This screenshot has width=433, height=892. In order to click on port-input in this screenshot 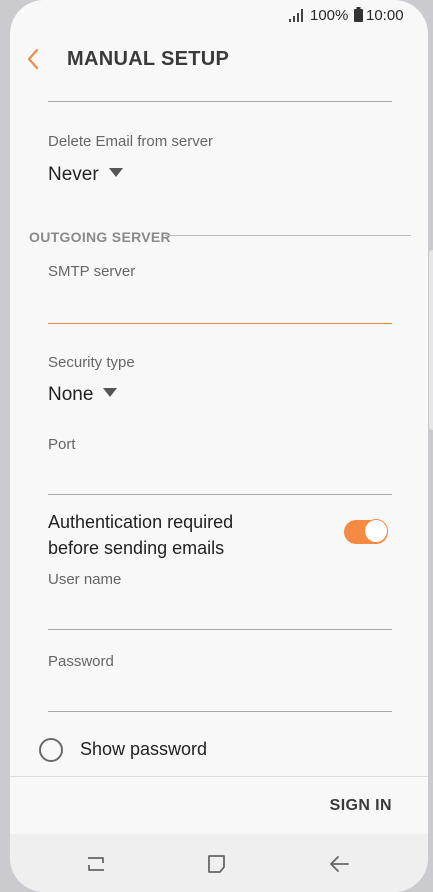, I will do `click(220, 479)`.